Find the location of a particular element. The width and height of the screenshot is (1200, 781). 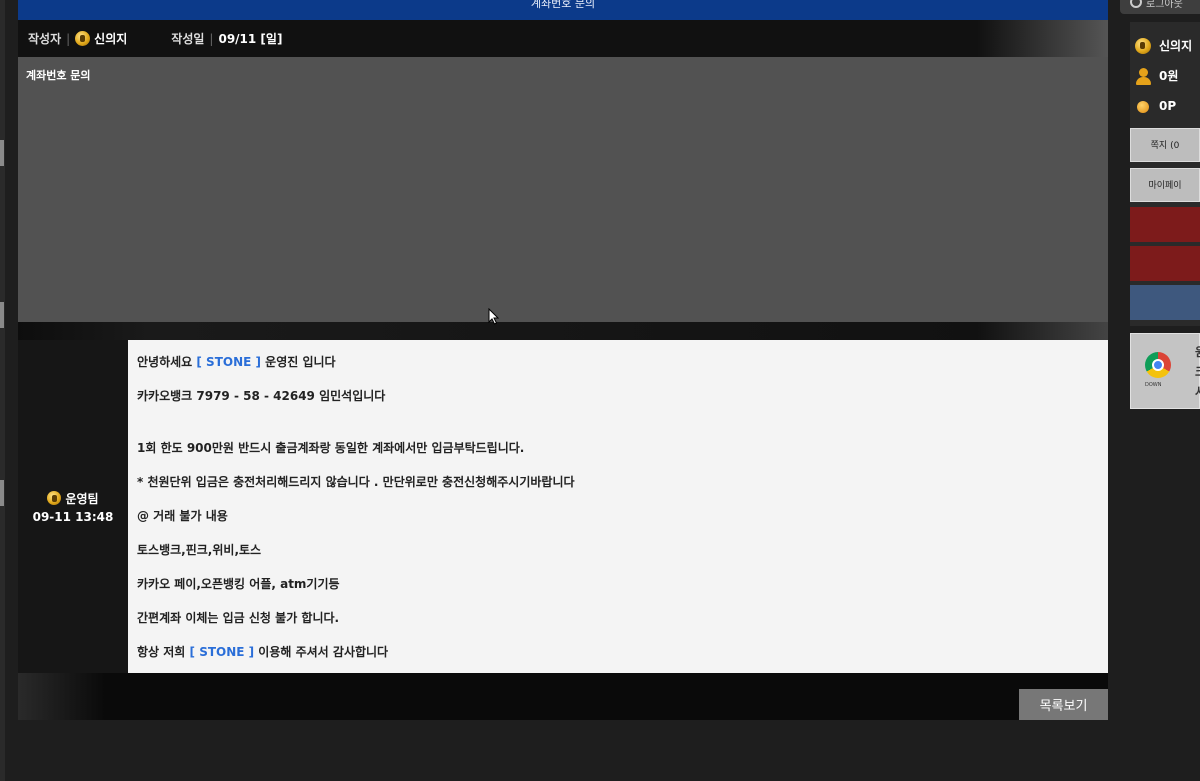

reply-datetime: 09-11 13:48 is located at coordinates (73, 516).